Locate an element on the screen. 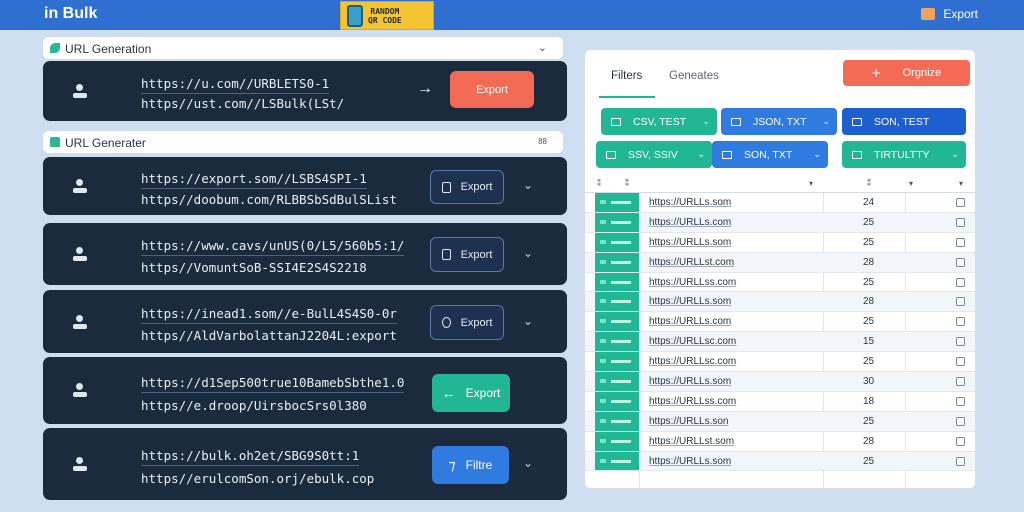 This screenshot has width=1024, height=512. format-option: SSV, SSIV ⌄ is located at coordinates (654, 154).